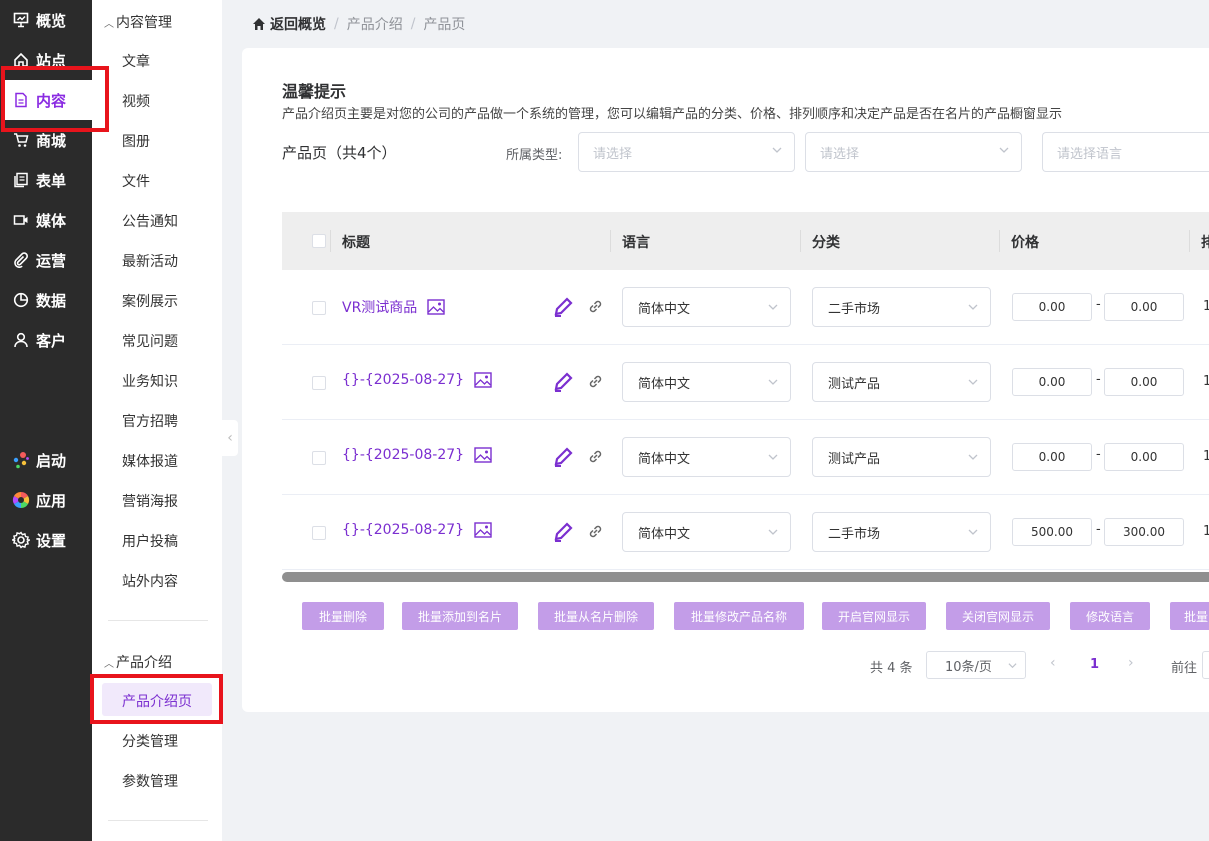 The image size is (1209, 841). Describe the element at coordinates (39, 340) in the screenshot. I see `nav-item-customer: 客户` at that location.